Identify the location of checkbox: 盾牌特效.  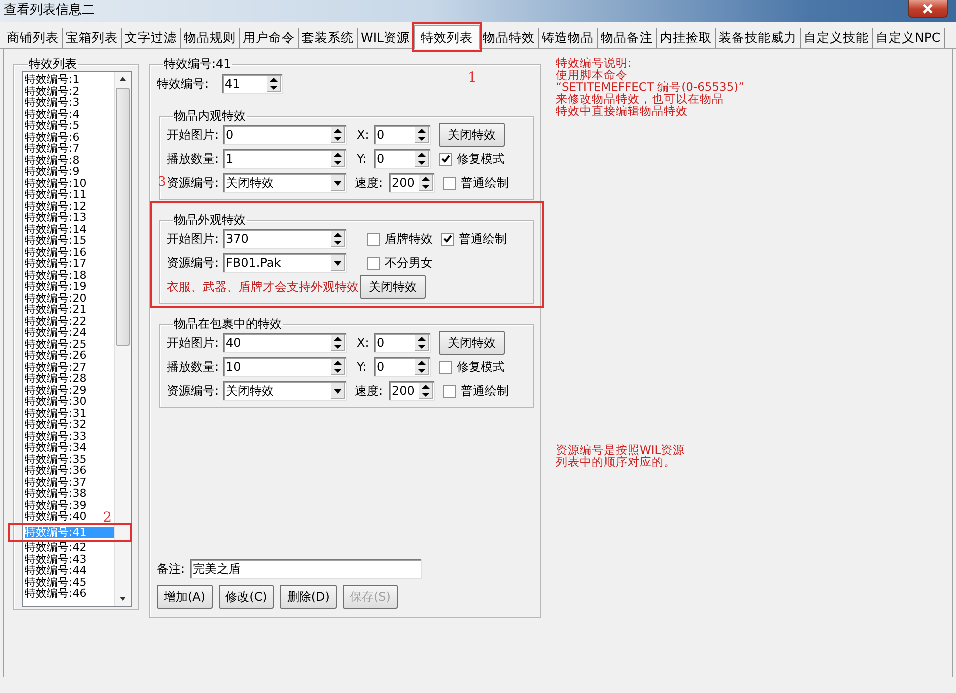
(400, 239).